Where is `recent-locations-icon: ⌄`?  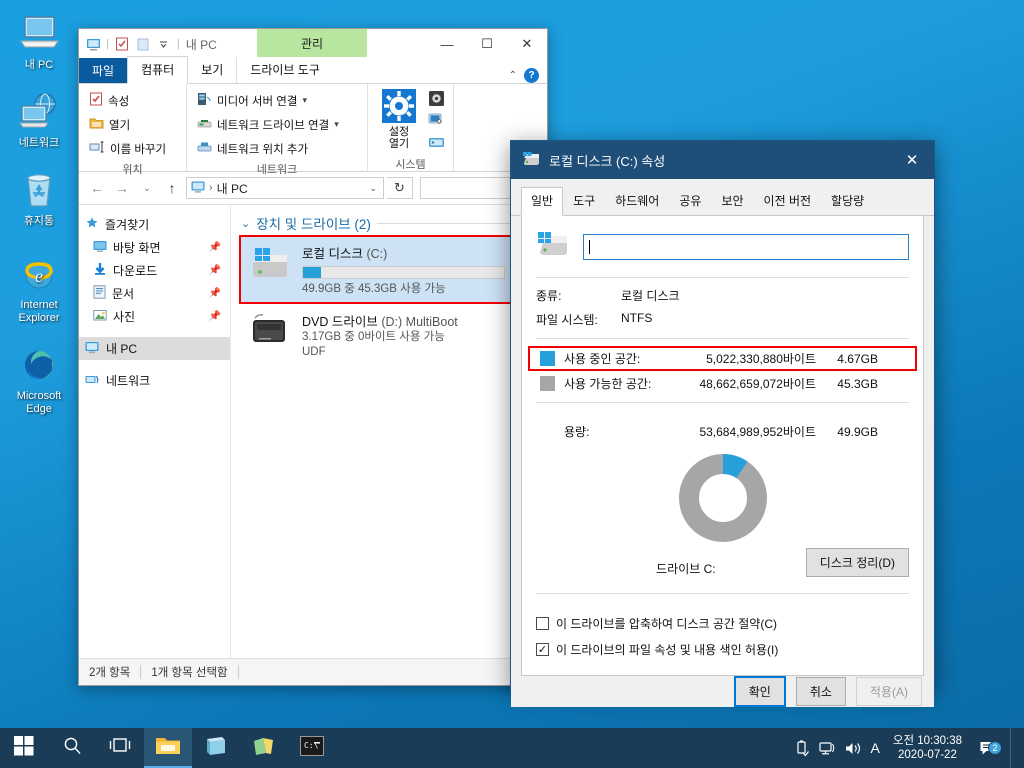 recent-locations-icon: ⌄ is located at coordinates (147, 188).